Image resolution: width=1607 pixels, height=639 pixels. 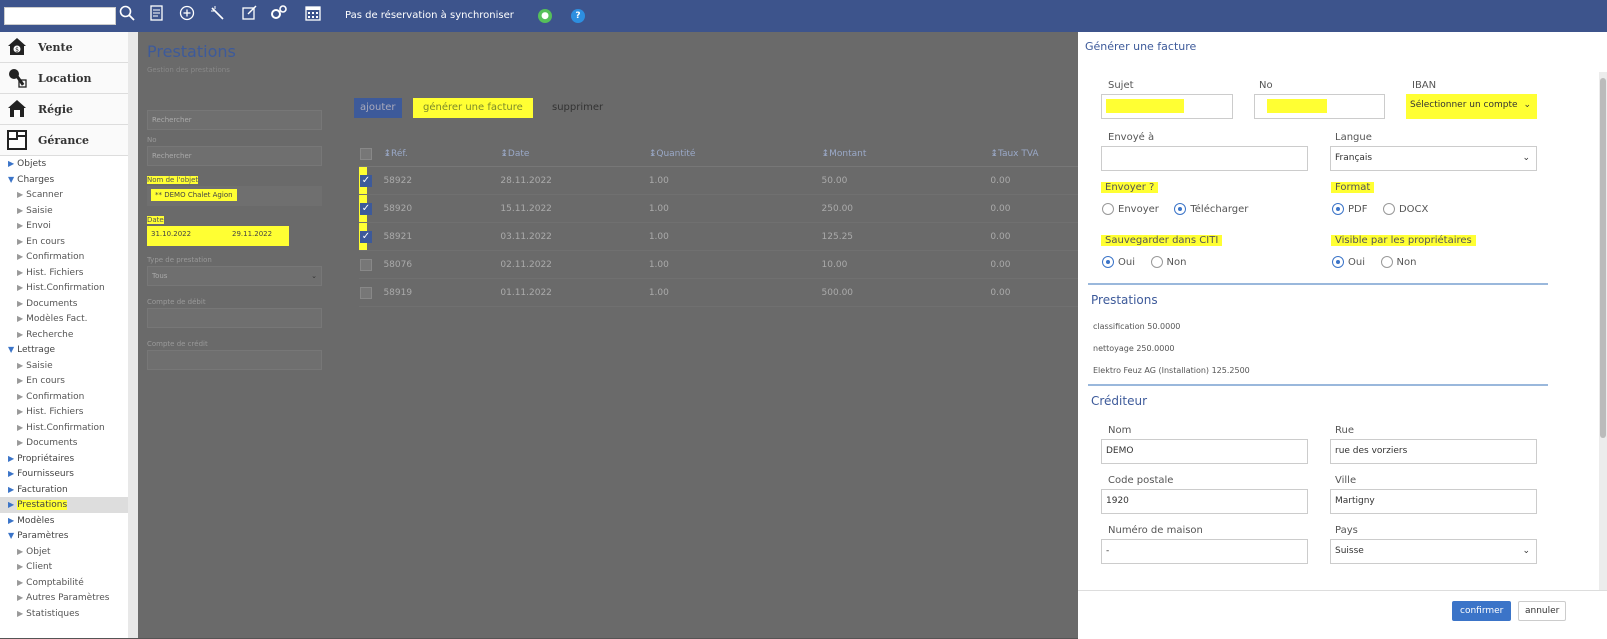 I want to click on table-row: ✓ 58922 28.11.2022 1.00 50.00 0.00, so click(x=718, y=180).